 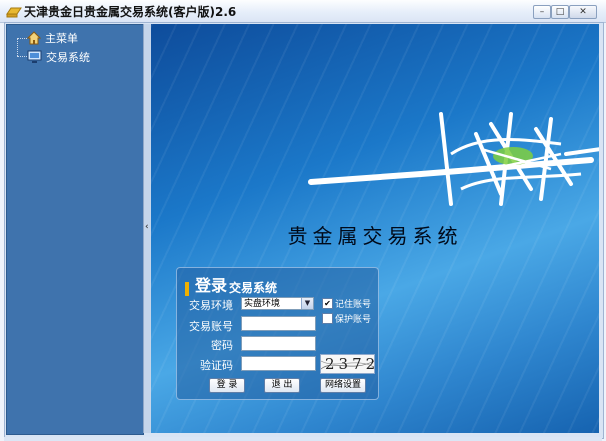 I want to click on sidebar-item-label: 交易系统, so click(x=68, y=57).